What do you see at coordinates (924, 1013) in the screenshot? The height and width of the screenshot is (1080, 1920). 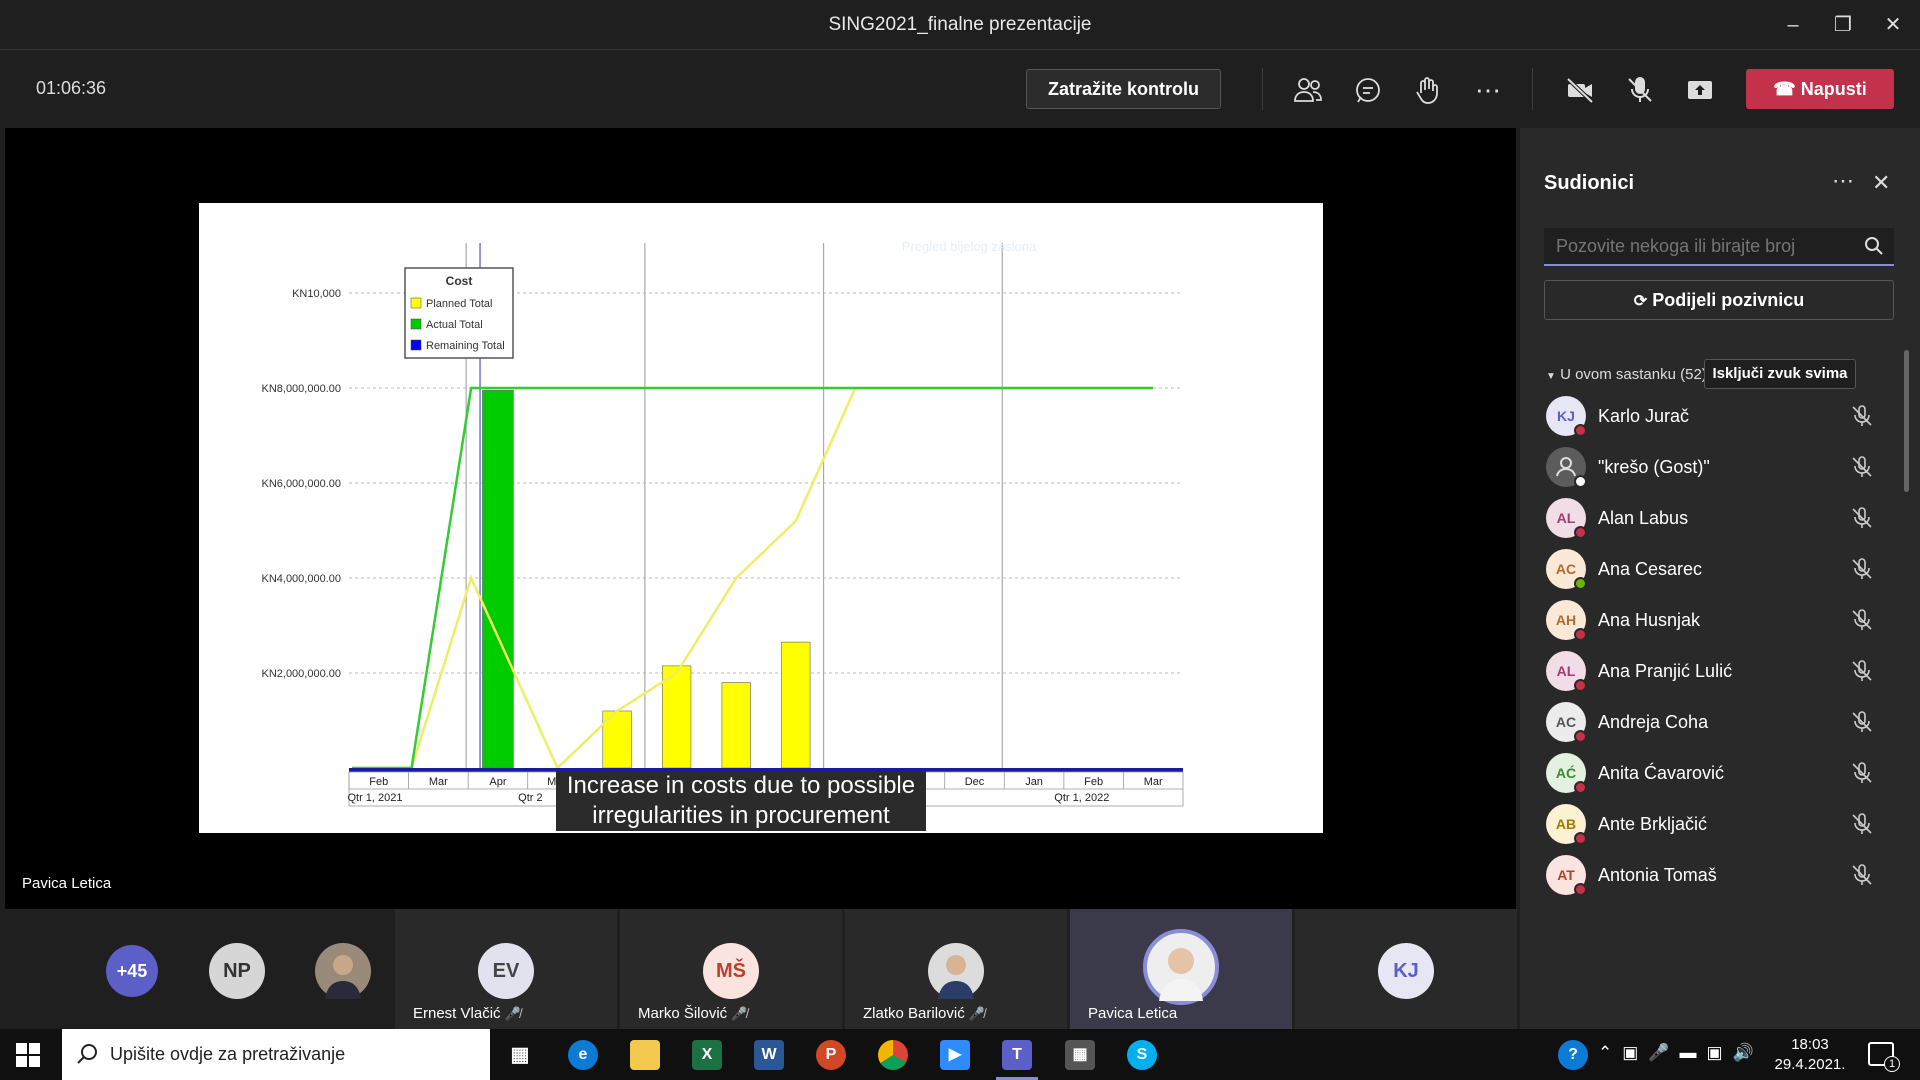 I see `tile-name: Zlatko Barilović 🎤̸` at bounding box center [924, 1013].